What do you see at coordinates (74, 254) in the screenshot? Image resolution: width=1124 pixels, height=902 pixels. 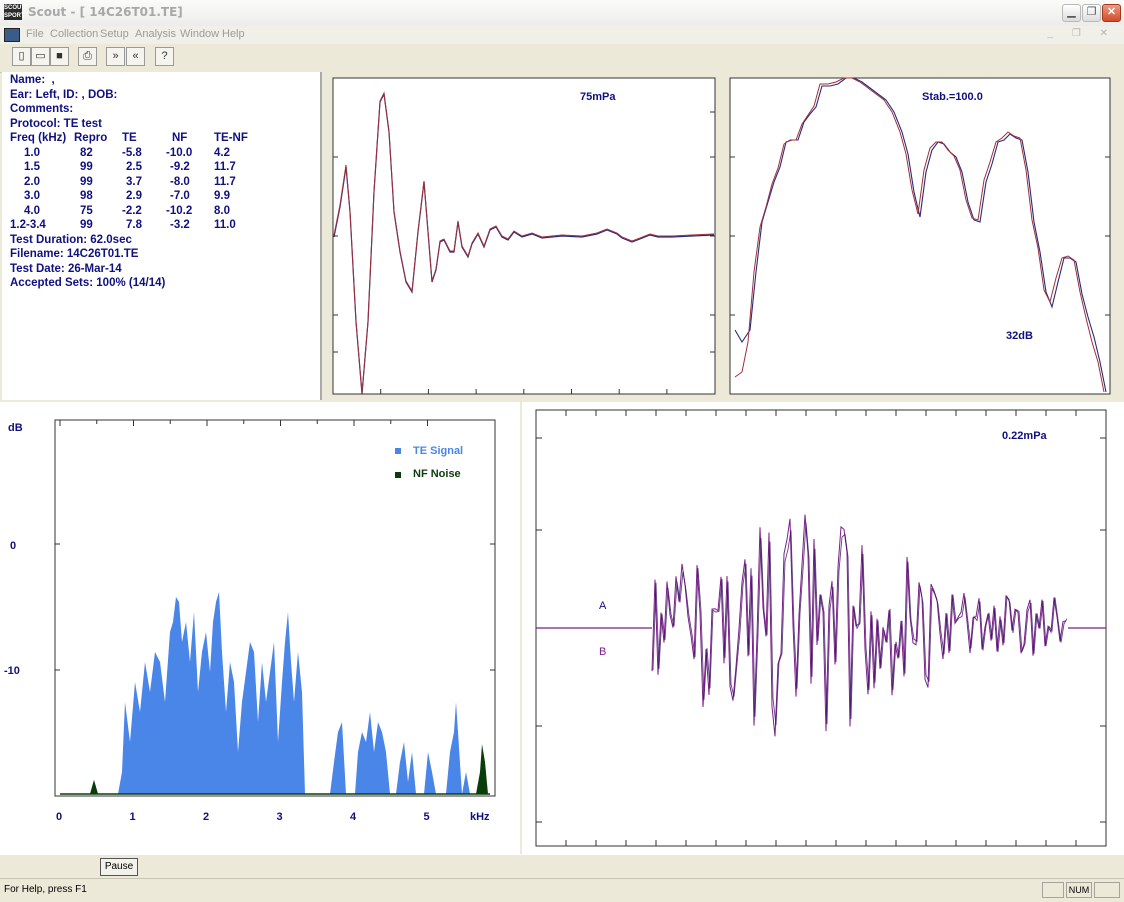 I see `filename-line: Filename: 14C26T01.TE` at bounding box center [74, 254].